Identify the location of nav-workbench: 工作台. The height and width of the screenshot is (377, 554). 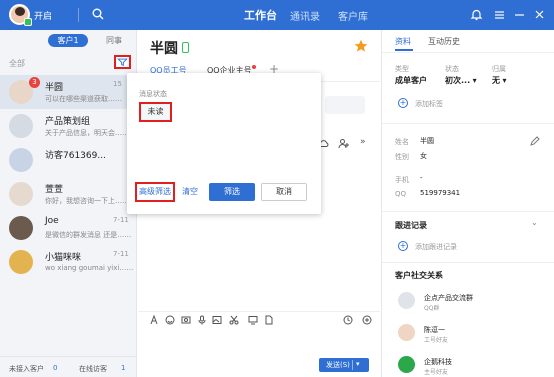
(260, 15).